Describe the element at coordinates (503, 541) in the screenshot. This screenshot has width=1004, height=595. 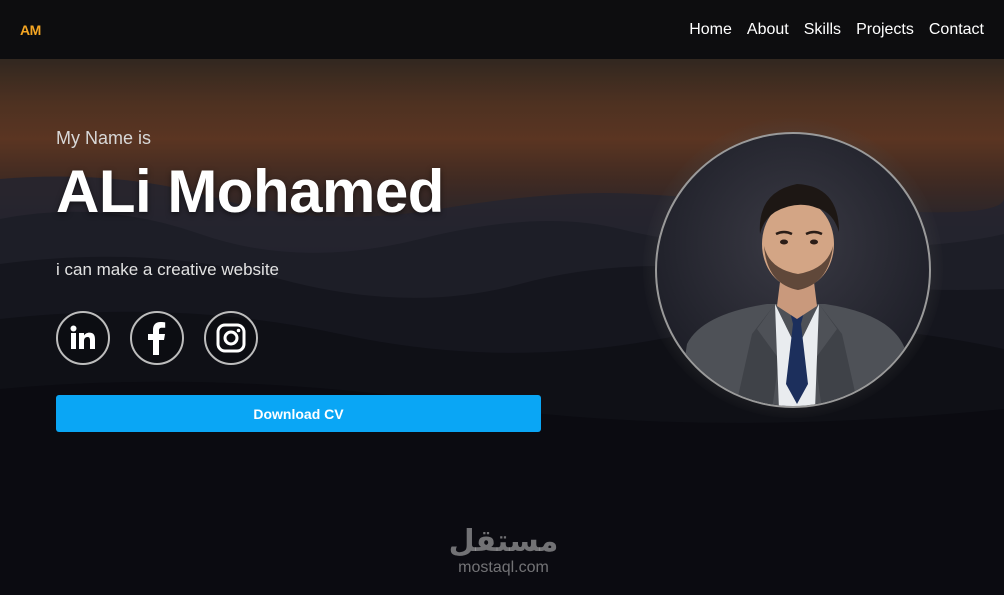
I see `watermark-arabic: مستقل` at that location.